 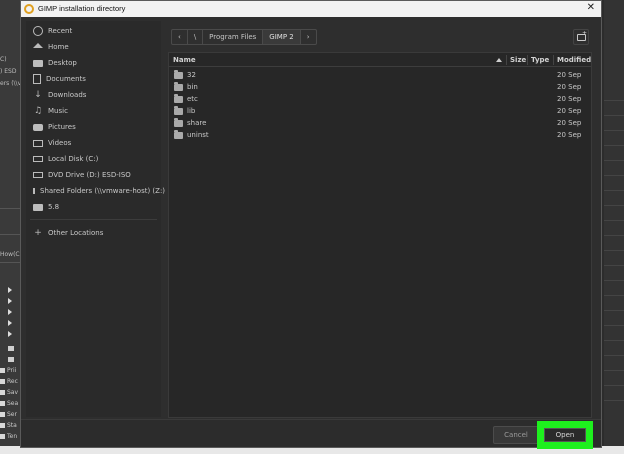 I want to click on sidebar-item-label: Pictures, so click(x=62, y=127).